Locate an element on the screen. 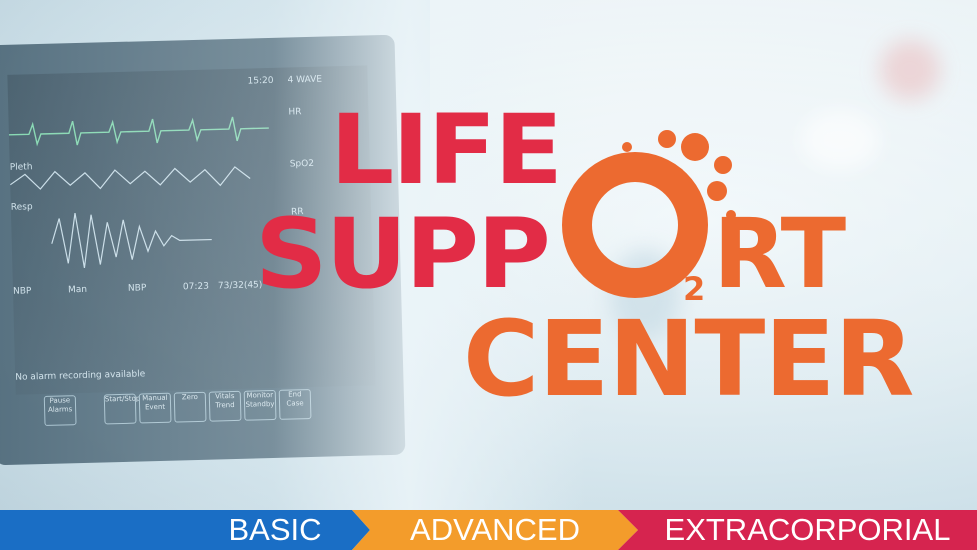 The image size is (977, 550). level-extracorporial: EXTRACORPORIAL is located at coordinates (797, 530).